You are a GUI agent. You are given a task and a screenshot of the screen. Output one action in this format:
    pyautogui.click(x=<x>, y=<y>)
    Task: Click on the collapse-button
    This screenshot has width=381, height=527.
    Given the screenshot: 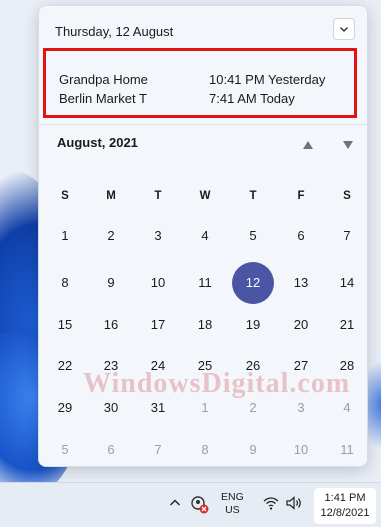 What is the action you would take?
    pyautogui.click(x=344, y=29)
    